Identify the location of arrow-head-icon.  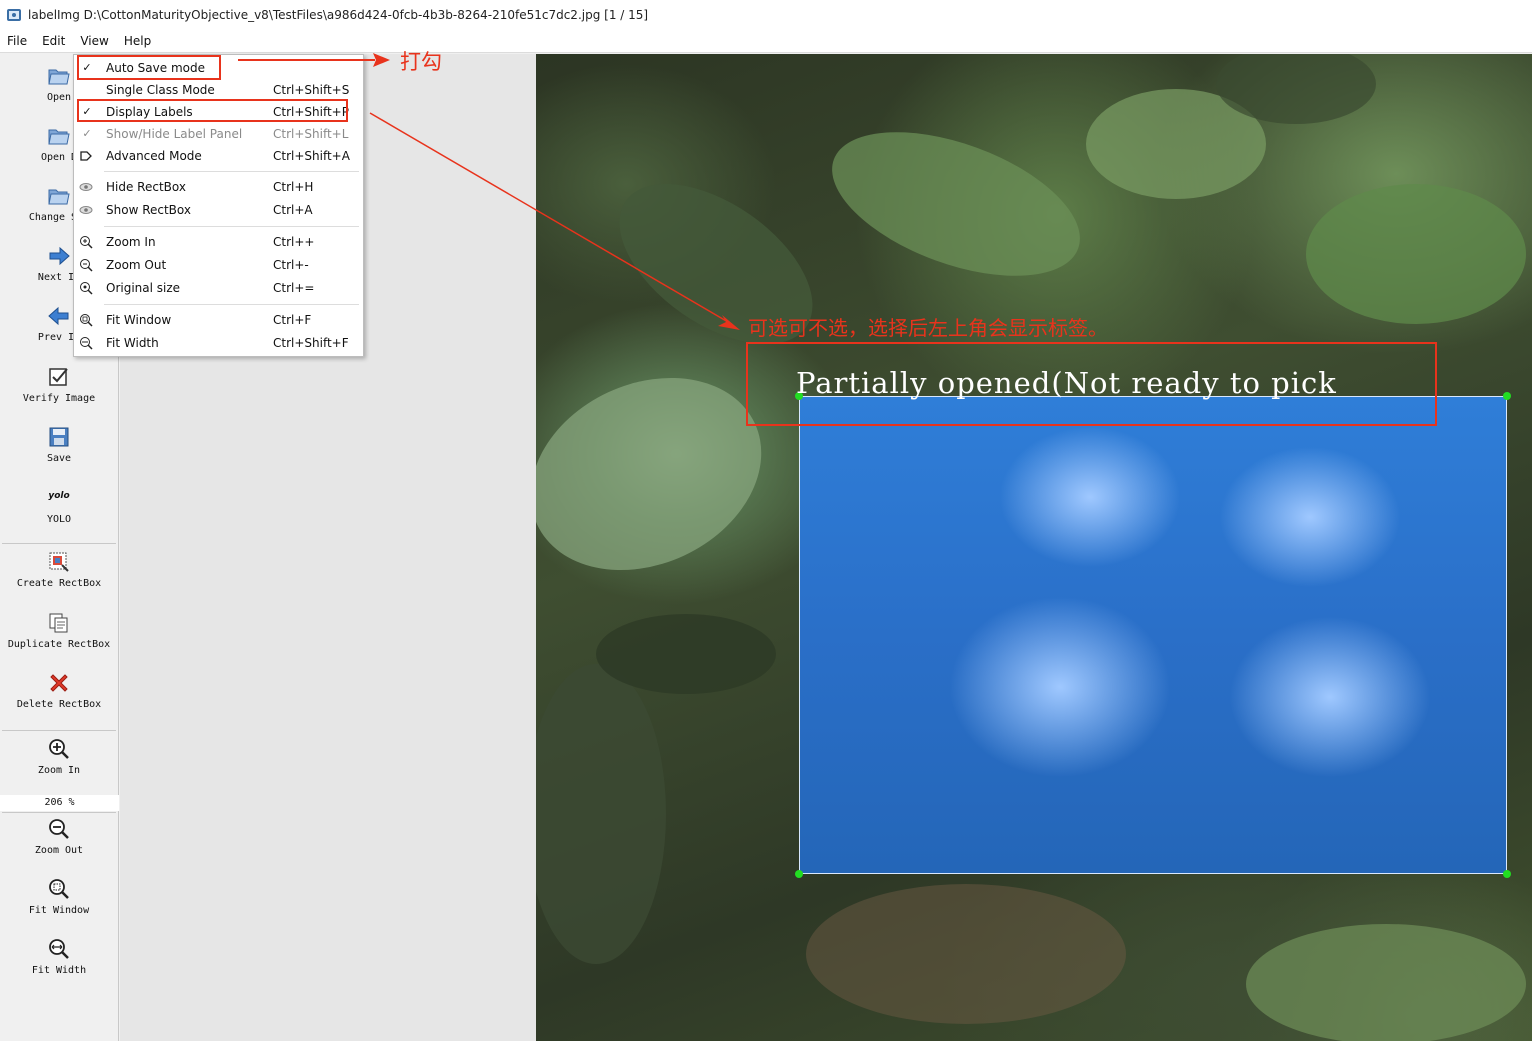
(381, 60).